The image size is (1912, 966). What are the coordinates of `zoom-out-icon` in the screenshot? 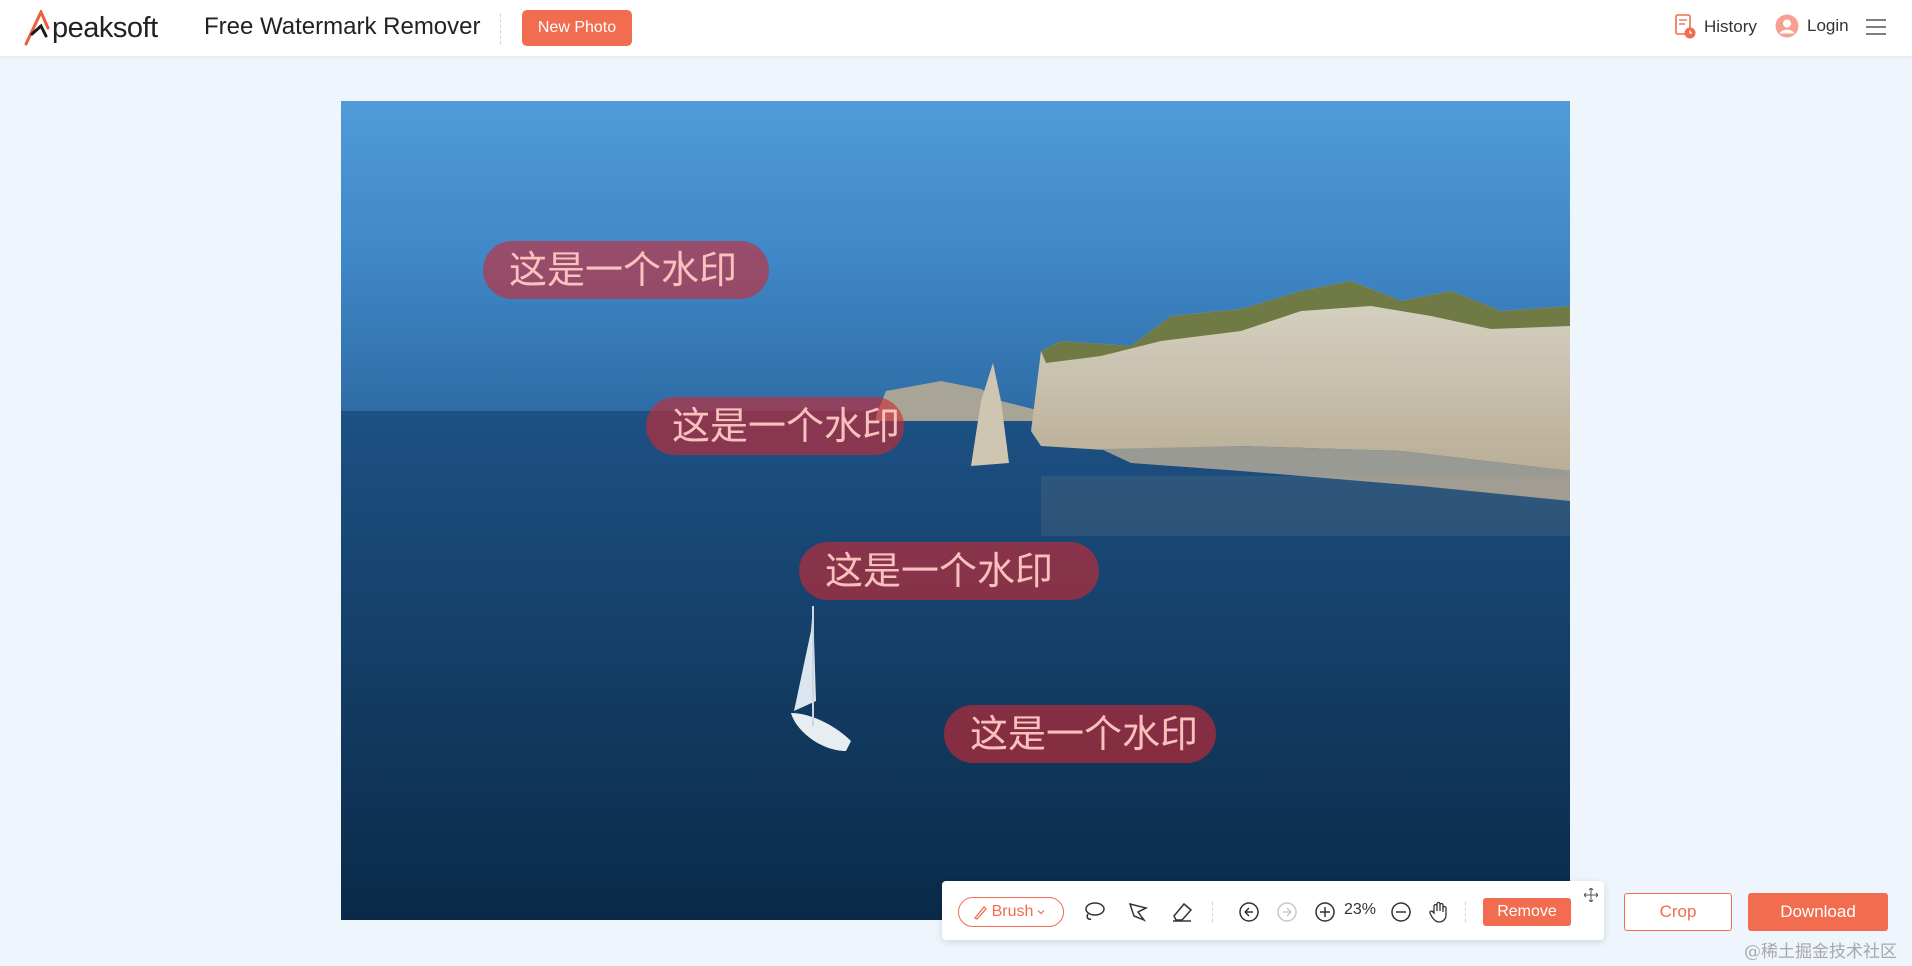 It's located at (1401, 912).